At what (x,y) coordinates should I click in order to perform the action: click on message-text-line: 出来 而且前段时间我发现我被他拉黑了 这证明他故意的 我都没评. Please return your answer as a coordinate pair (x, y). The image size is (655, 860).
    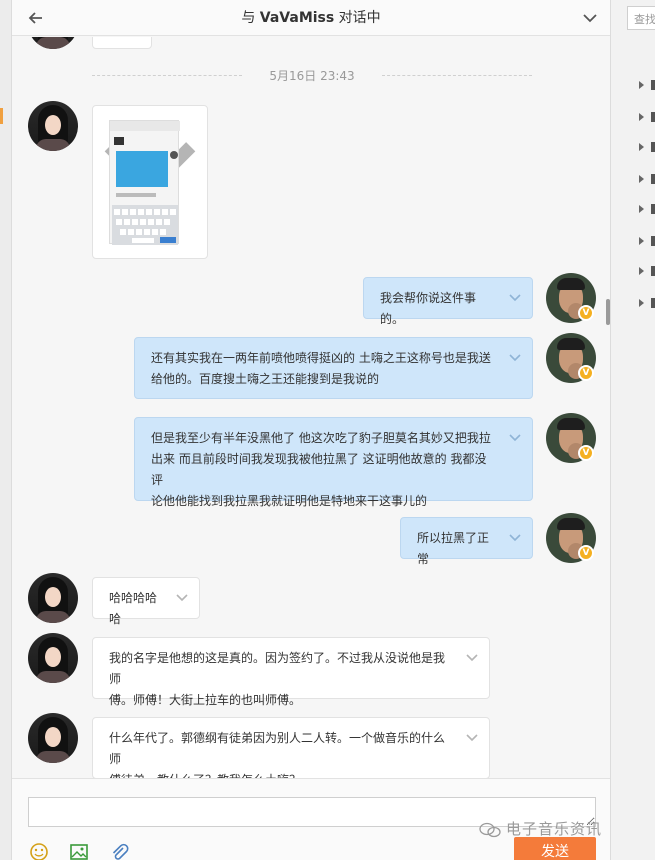
    Looking at the image, I should click on (319, 469).